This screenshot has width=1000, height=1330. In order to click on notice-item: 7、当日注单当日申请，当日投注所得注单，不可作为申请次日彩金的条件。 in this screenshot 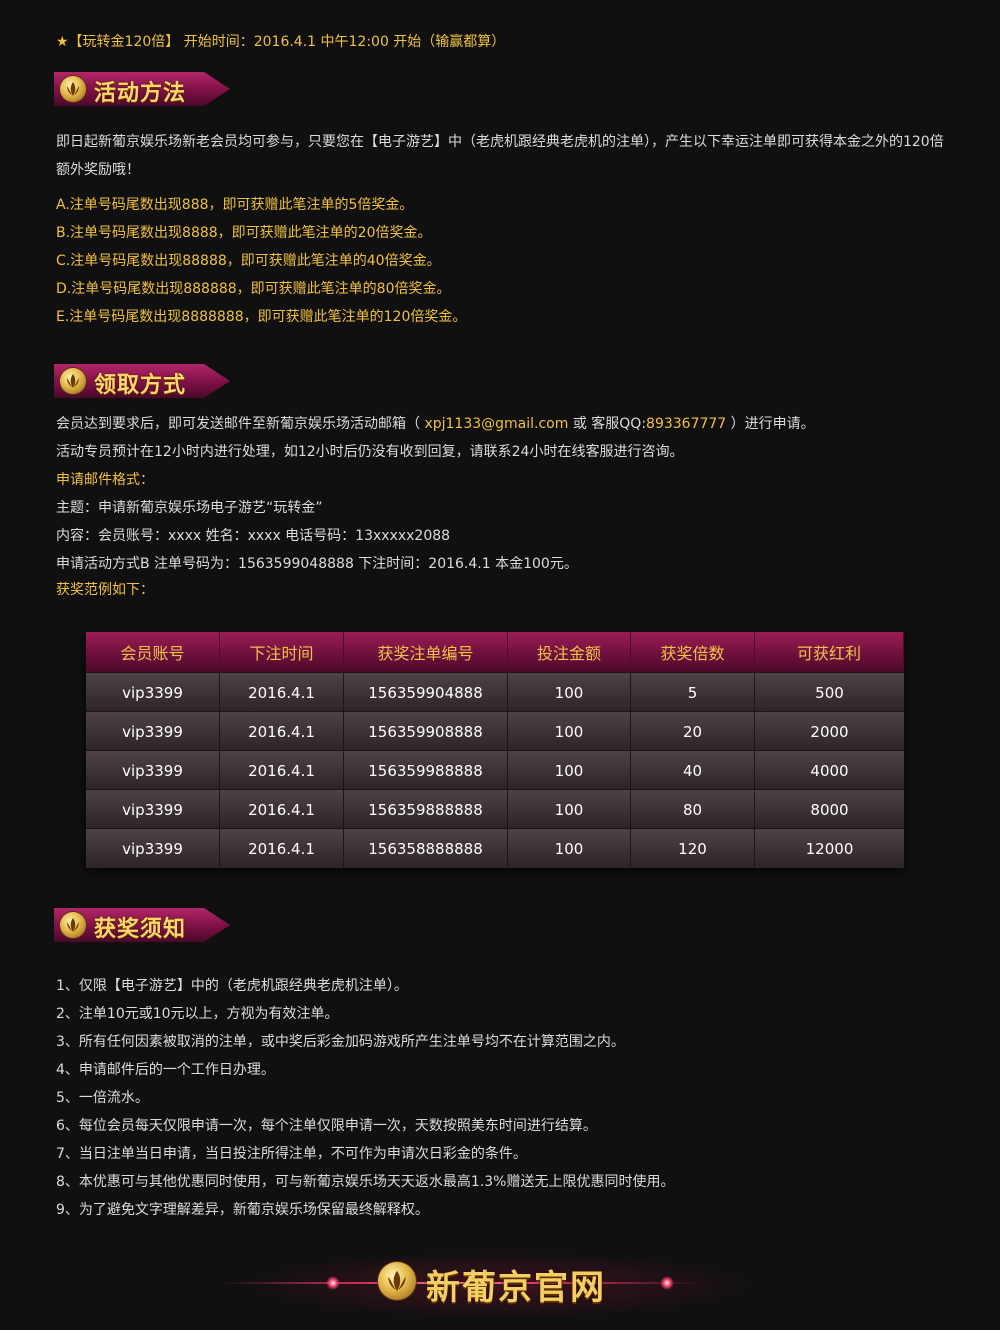, I will do `click(291, 1154)`.